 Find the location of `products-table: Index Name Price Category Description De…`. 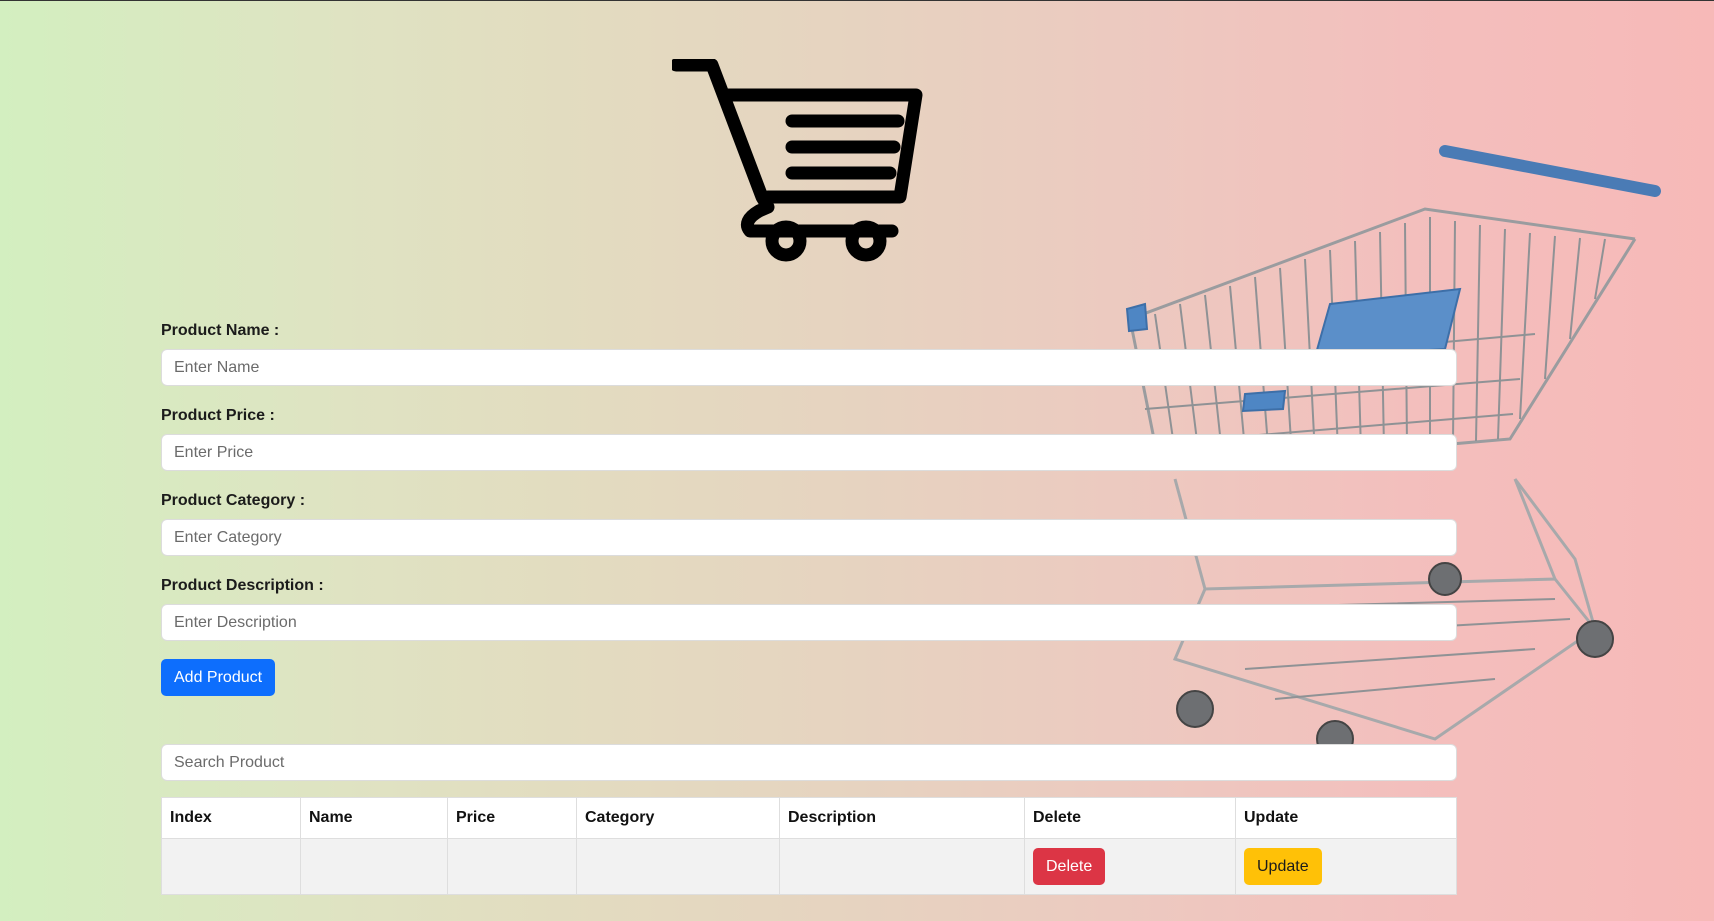

products-table: Index Name Price Category Description De… is located at coordinates (809, 846).